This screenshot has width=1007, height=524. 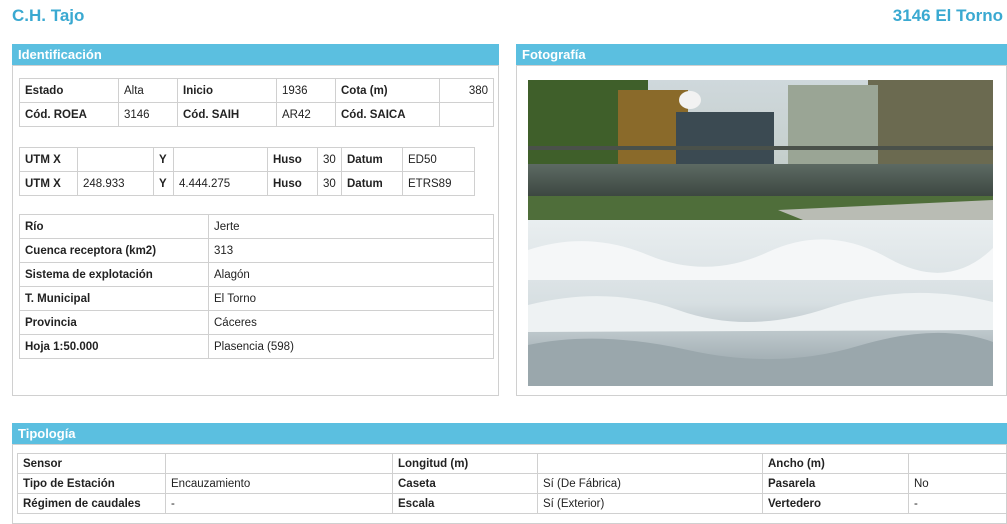 What do you see at coordinates (91, 483) in the screenshot?
I see `tipo-estacion-label: Tipo de Estación` at bounding box center [91, 483].